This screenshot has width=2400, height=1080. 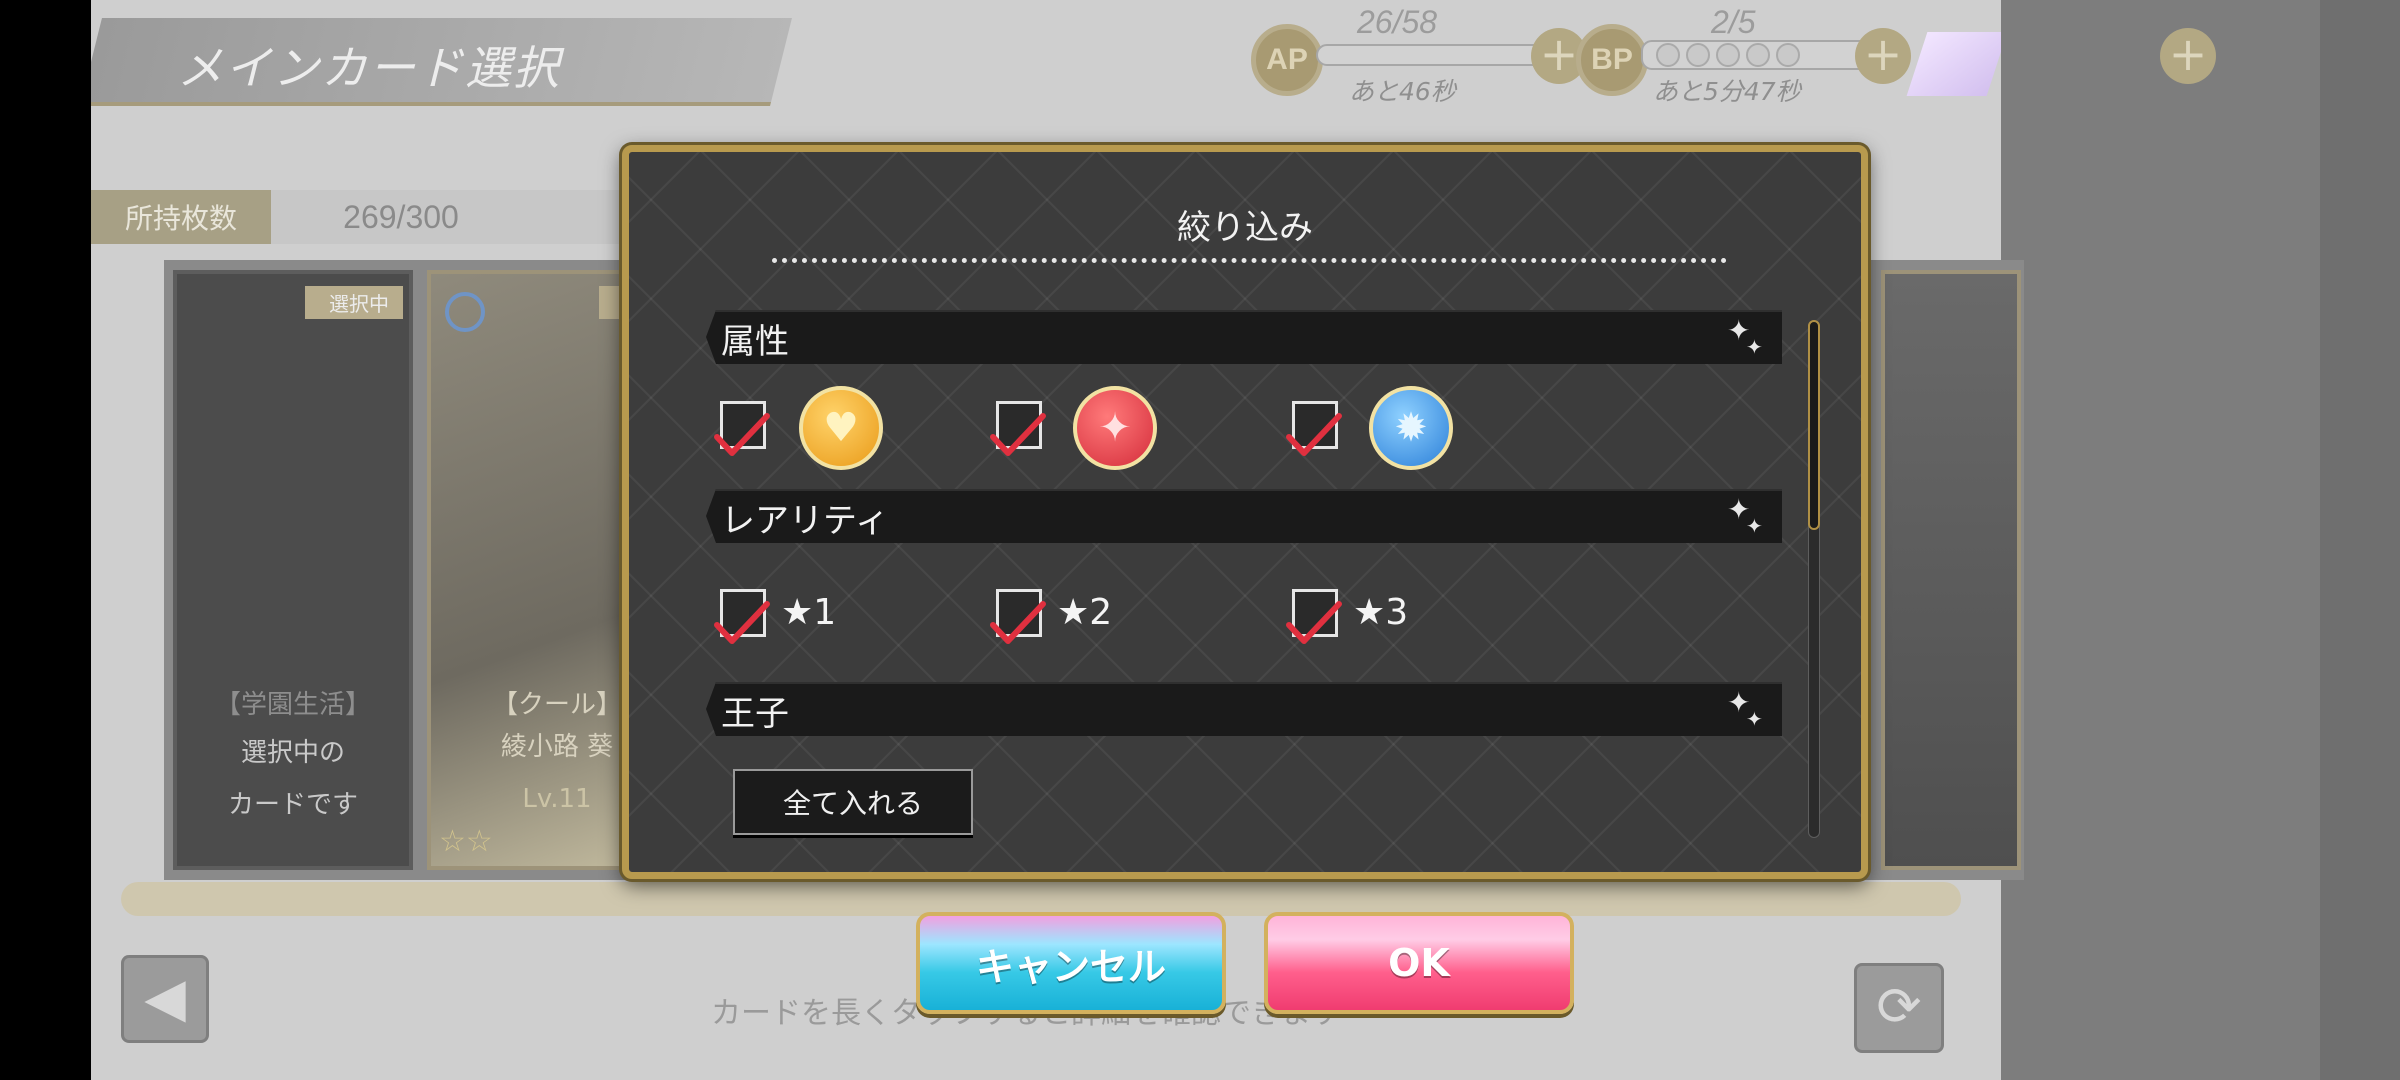 What do you see at coordinates (465, 312) in the screenshot?
I see `cool-attribute-icon` at bounding box center [465, 312].